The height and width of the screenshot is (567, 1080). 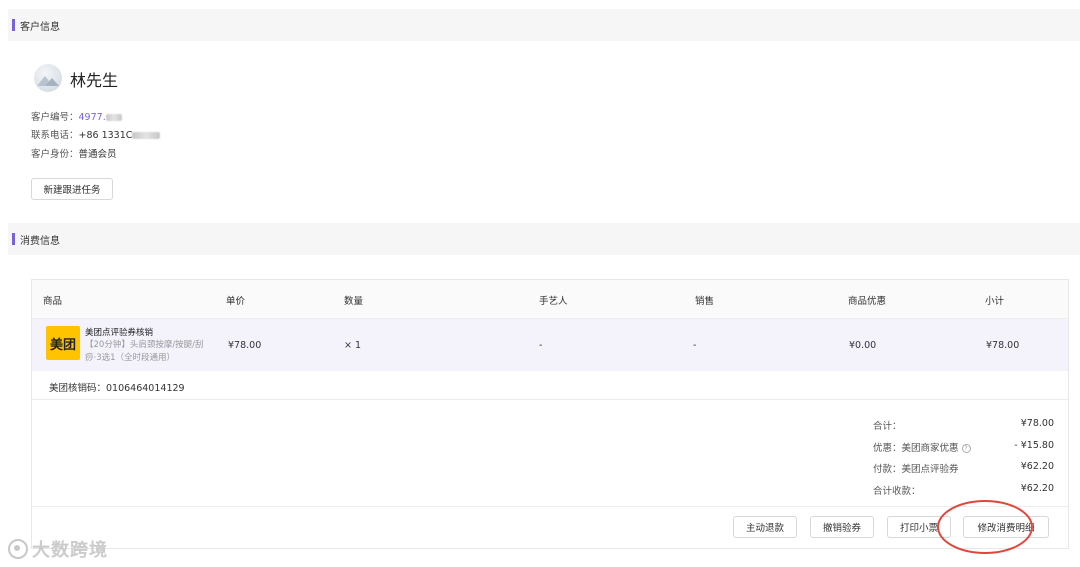 I want to click on customer-phone-row: 联系电话：+86 1331C, so click(x=96, y=134).